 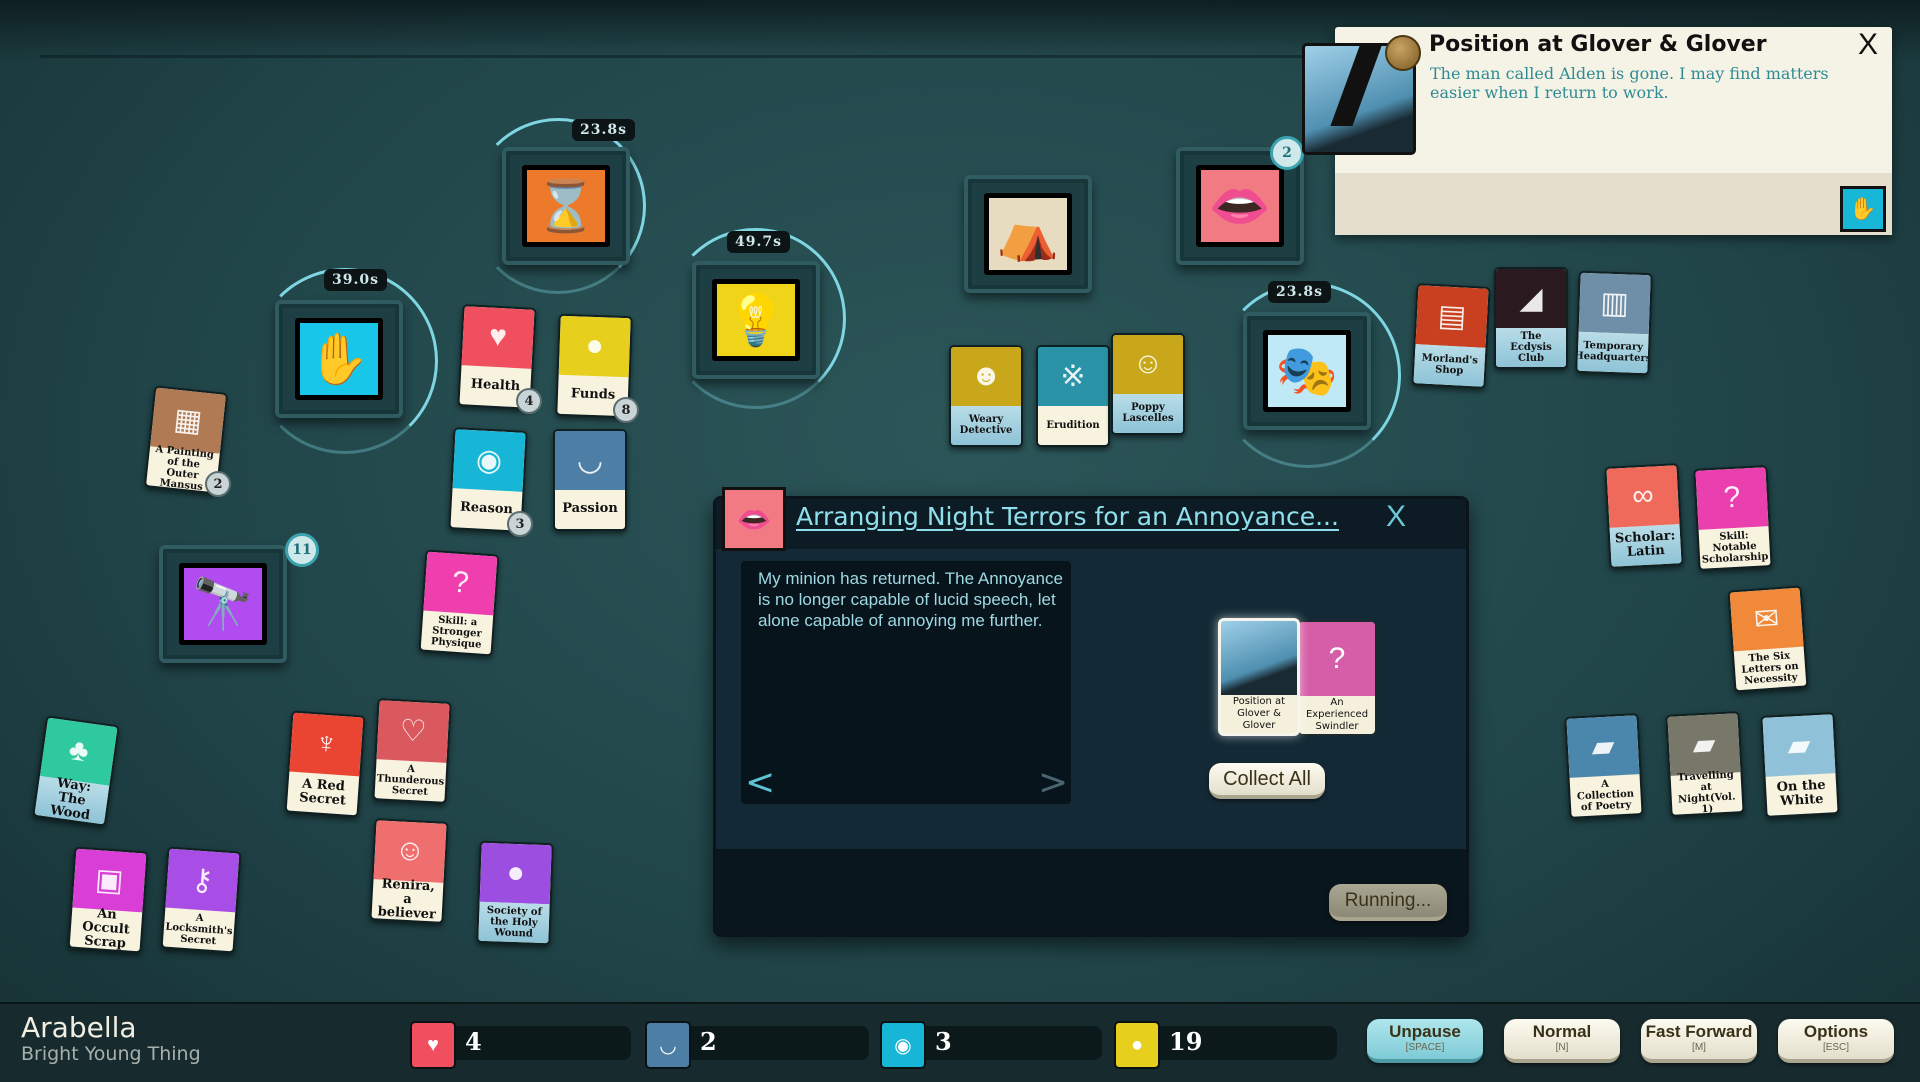 I want to click on button-label: Normal, so click(x=1562, y=1031).